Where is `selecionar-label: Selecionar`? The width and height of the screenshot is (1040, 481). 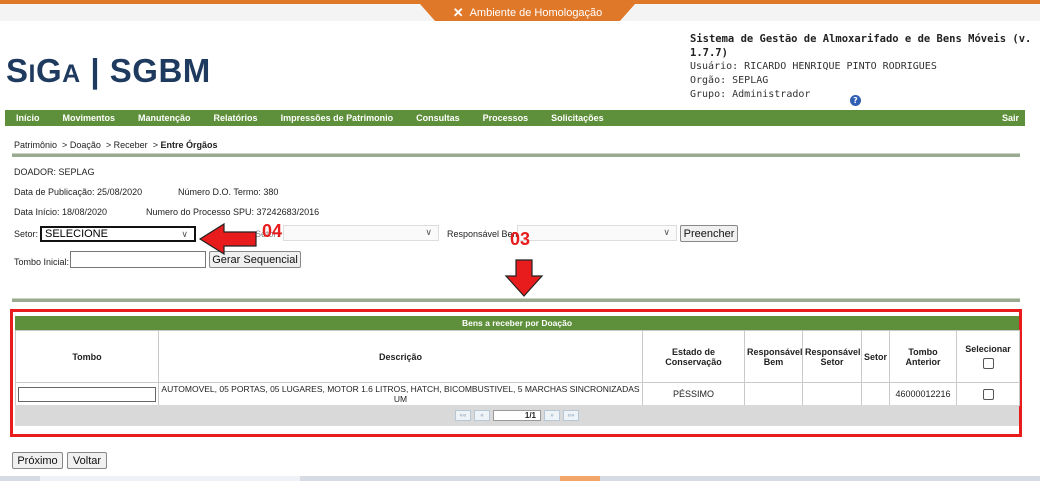 selecionar-label: Selecionar is located at coordinates (988, 348).